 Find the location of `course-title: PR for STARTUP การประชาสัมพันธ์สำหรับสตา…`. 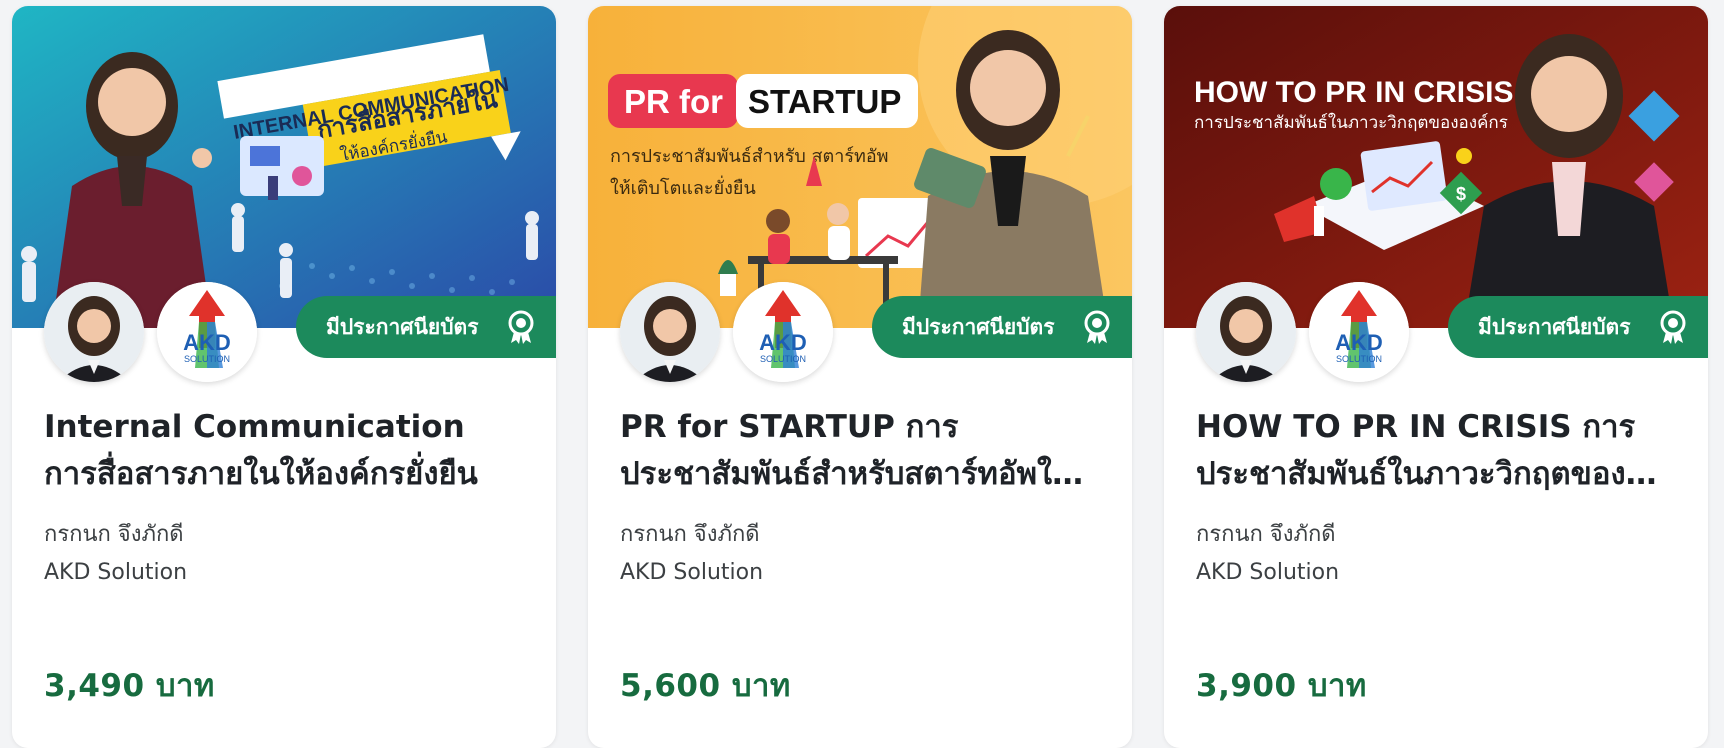

course-title: PR for STARTUP การประชาสัมพันธ์สำหรับสตา… is located at coordinates (860, 451).